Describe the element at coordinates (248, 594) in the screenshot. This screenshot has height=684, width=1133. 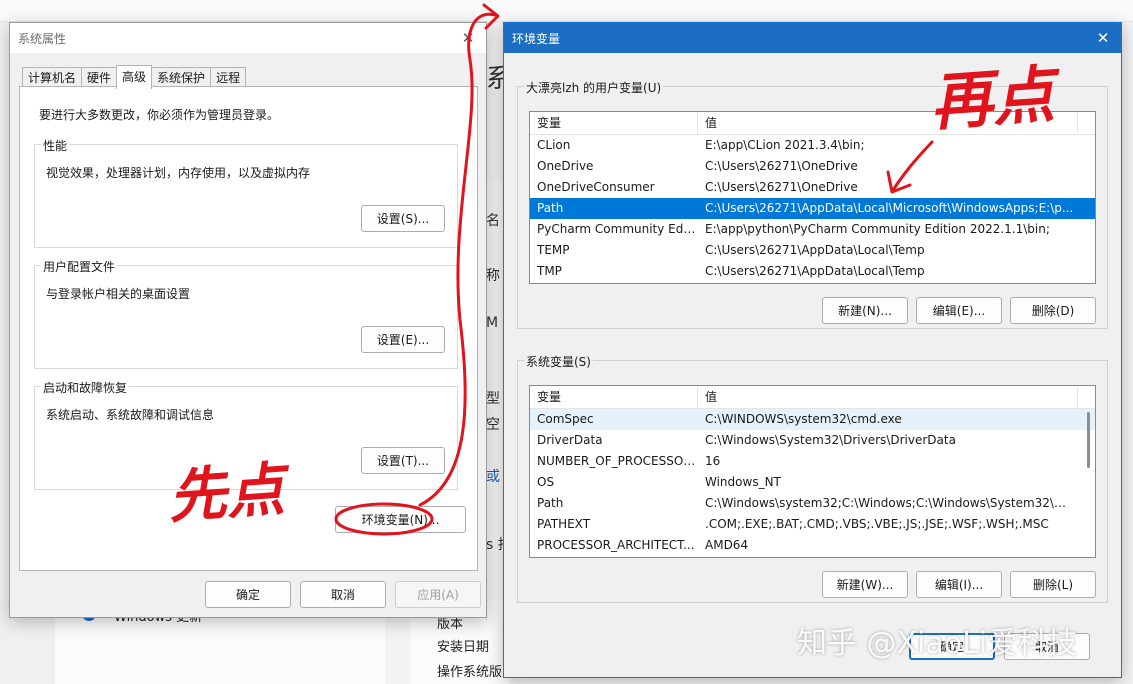
I see `ok-button: 确定` at that location.